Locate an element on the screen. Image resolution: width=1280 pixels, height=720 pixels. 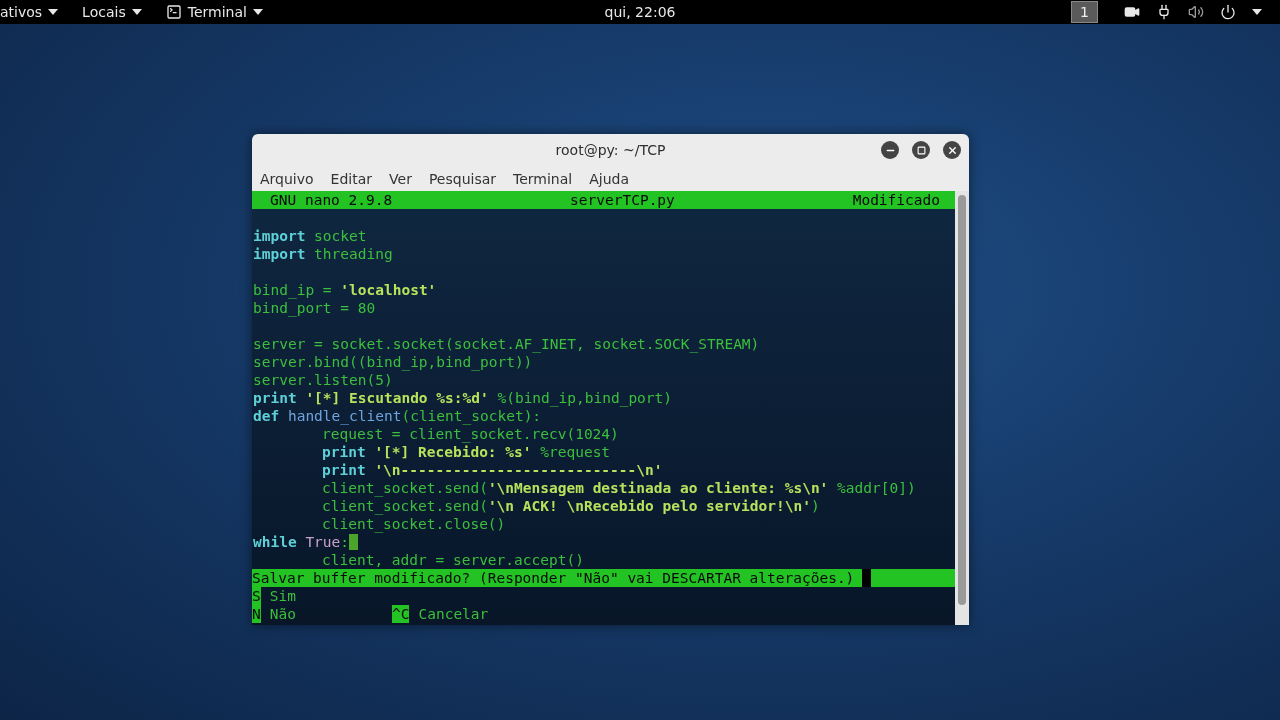
text-cursor is located at coordinates (867, 578).